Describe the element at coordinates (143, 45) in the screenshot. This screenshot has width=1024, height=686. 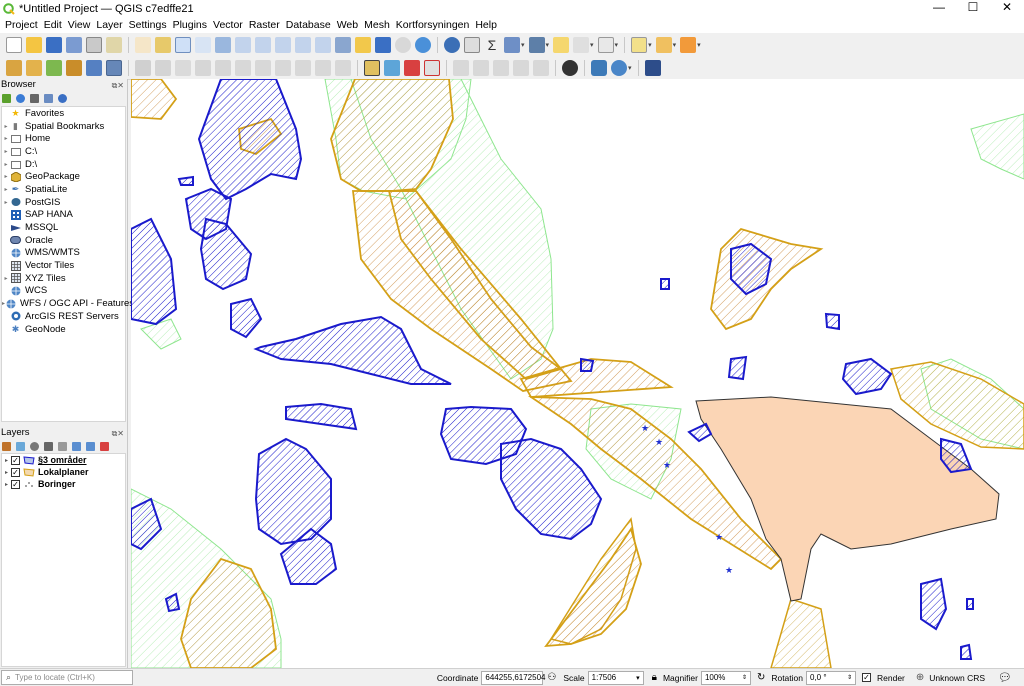
I see `pan-icon` at that location.